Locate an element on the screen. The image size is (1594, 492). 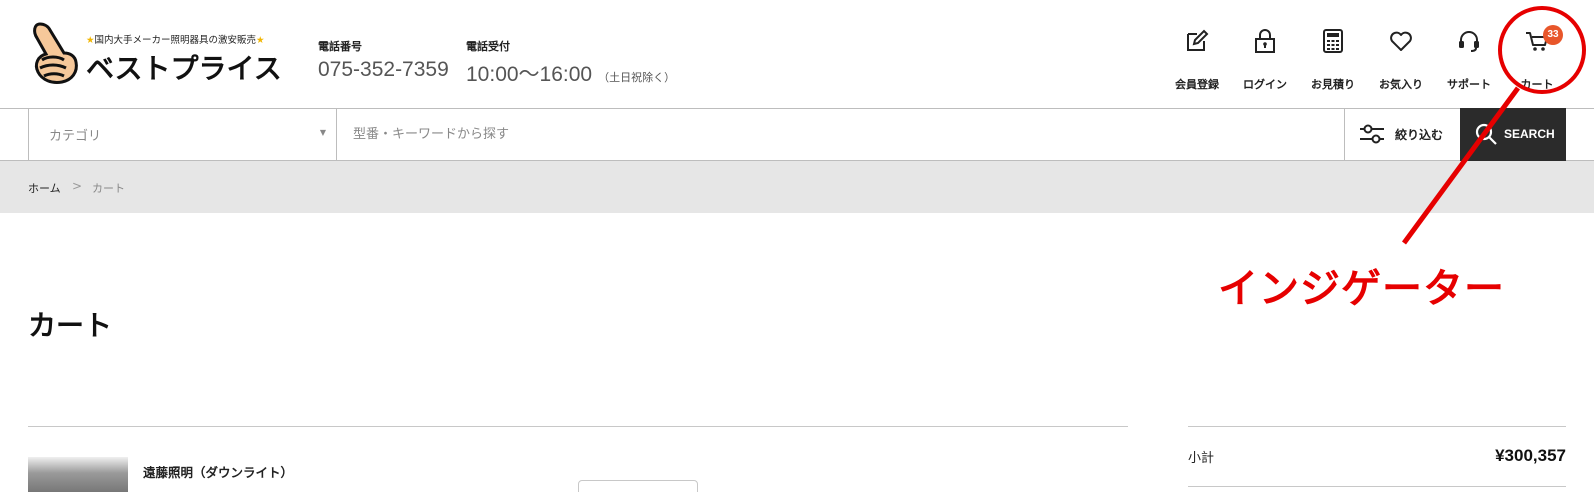
product-thumbnail is located at coordinates (78, 474).